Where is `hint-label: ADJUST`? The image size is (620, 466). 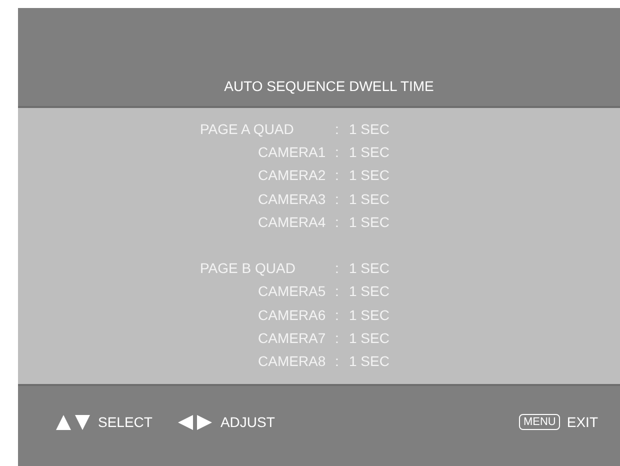
hint-label: ADJUST is located at coordinates (247, 422).